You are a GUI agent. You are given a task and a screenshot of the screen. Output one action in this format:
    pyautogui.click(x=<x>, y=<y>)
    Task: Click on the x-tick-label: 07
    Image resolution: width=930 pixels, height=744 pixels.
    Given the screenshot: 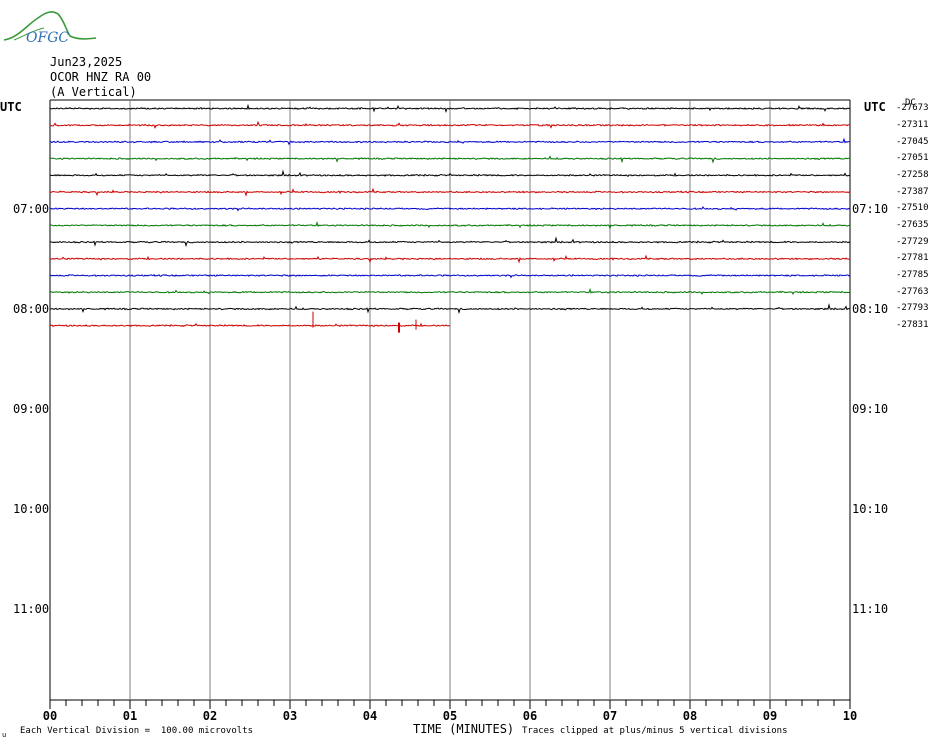 What is the action you would take?
    pyautogui.click(x=610, y=716)
    